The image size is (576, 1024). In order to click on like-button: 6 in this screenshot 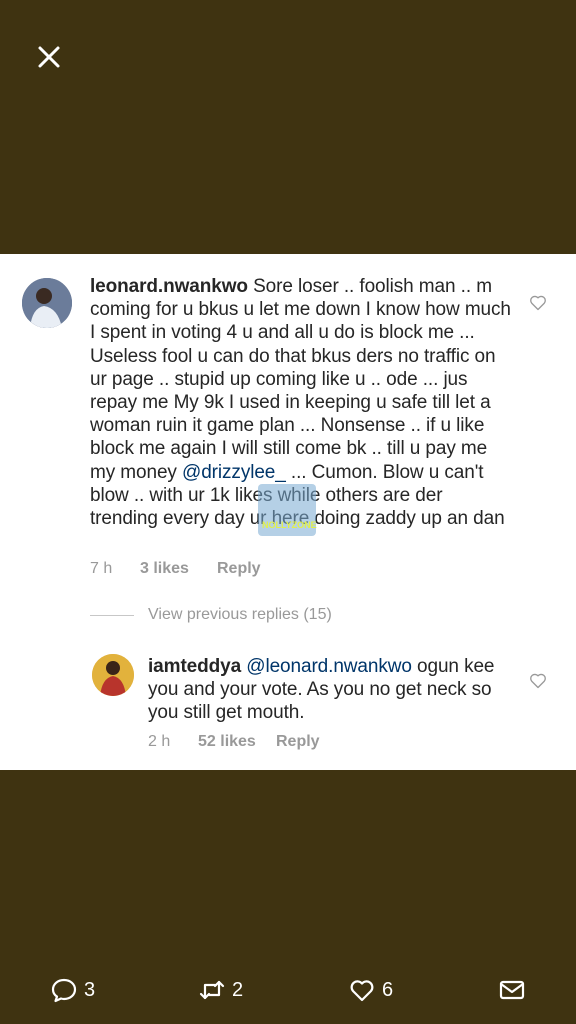, I will do `click(370, 990)`.